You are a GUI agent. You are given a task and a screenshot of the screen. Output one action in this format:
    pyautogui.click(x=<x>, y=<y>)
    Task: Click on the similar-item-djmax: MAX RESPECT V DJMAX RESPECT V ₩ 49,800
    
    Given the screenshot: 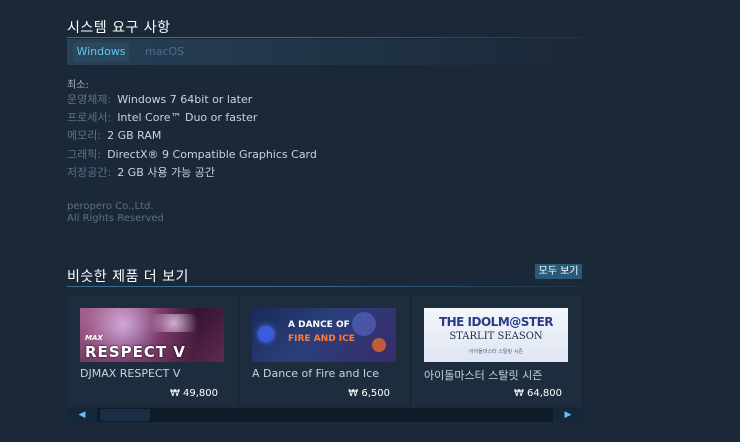 What is the action you would take?
    pyautogui.click(x=152, y=350)
    